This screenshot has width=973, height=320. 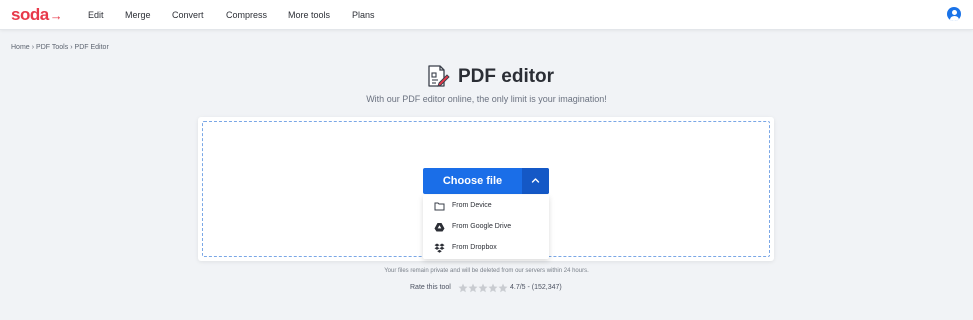 I want to click on nav-convert: Convert, so click(x=188, y=15).